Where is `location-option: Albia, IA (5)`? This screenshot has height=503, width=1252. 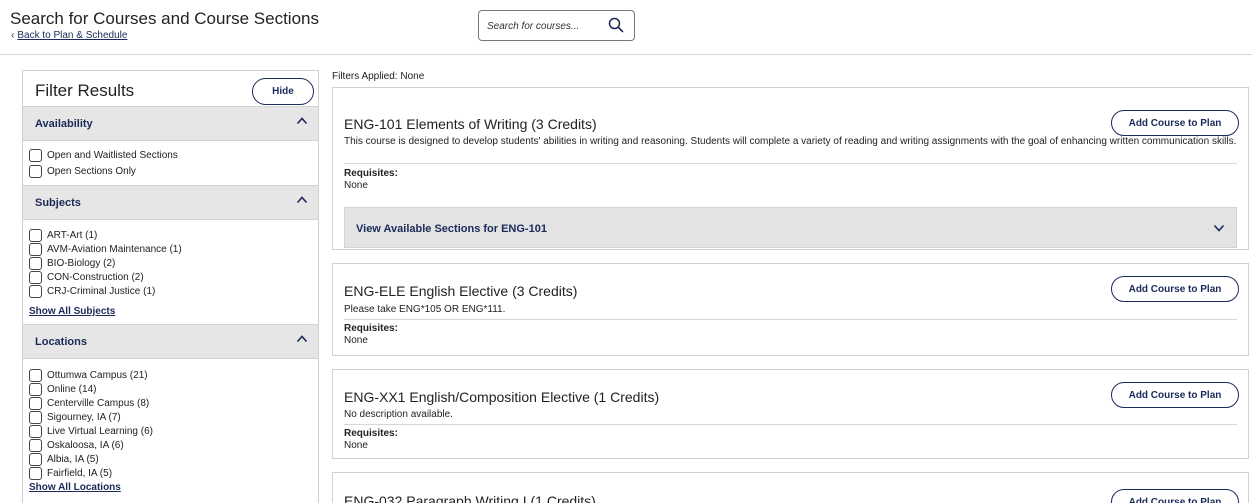 location-option: Albia, IA (5) is located at coordinates (64, 459).